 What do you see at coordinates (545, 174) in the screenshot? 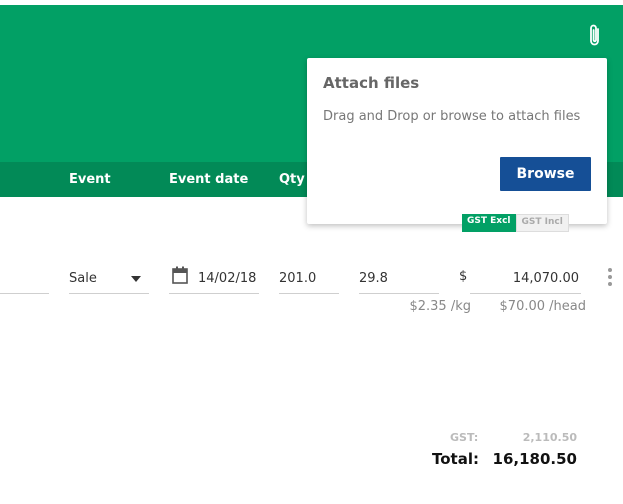
I see `browse-button: Browse` at bounding box center [545, 174].